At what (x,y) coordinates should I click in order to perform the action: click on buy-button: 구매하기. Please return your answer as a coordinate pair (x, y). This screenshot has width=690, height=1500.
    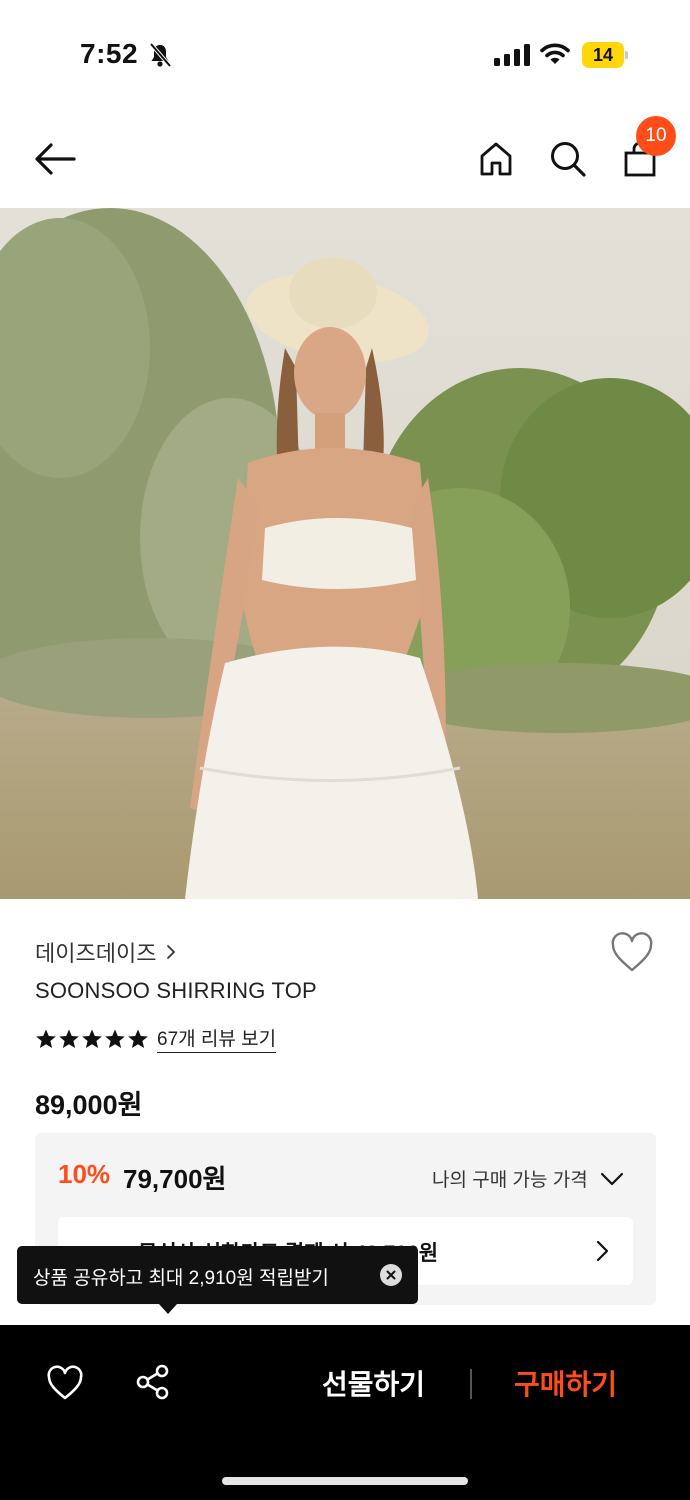
    Looking at the image, I should click on (565, 1383).